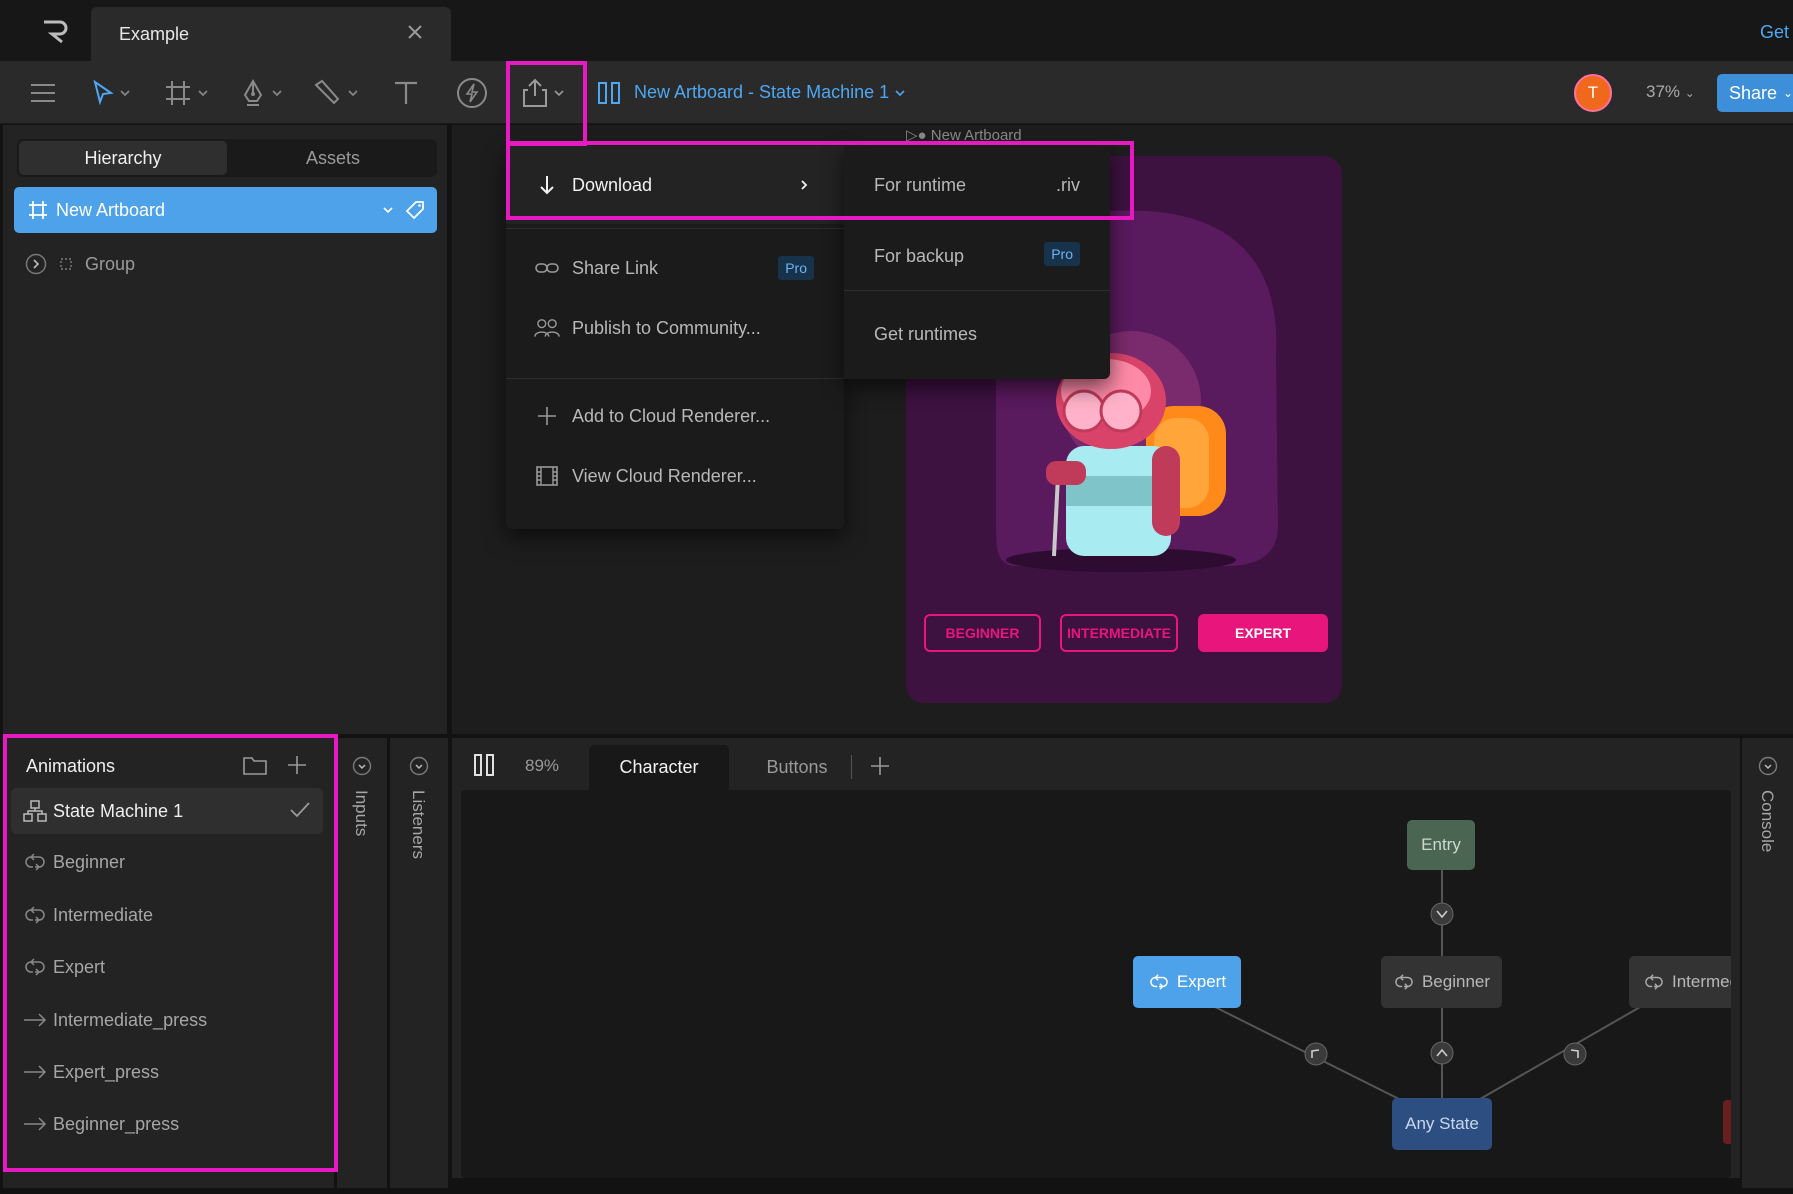 This screenshot has height=1194, width=1793. What do you see at coordinates (66, 264) in the screenshot?
I see `group-icon` at bounding box center [66, 264].